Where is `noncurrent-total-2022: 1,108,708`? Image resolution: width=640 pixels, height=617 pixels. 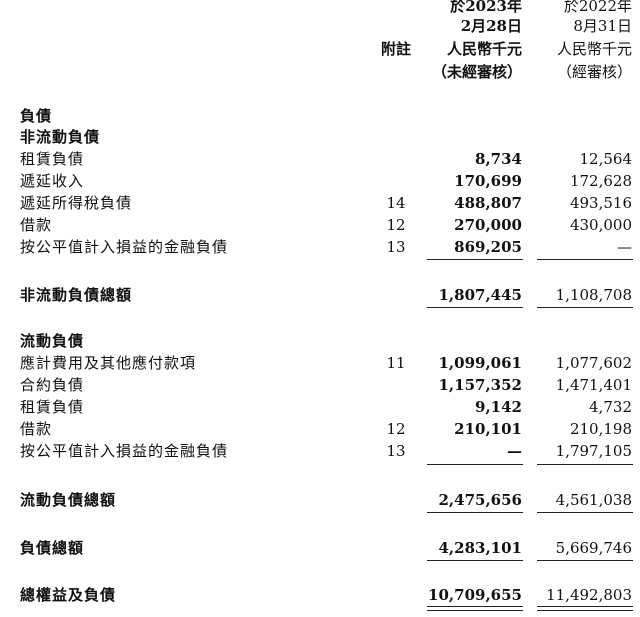
noncurrent-total-2022: 1,108,708 is located at coordinates (593, 295).